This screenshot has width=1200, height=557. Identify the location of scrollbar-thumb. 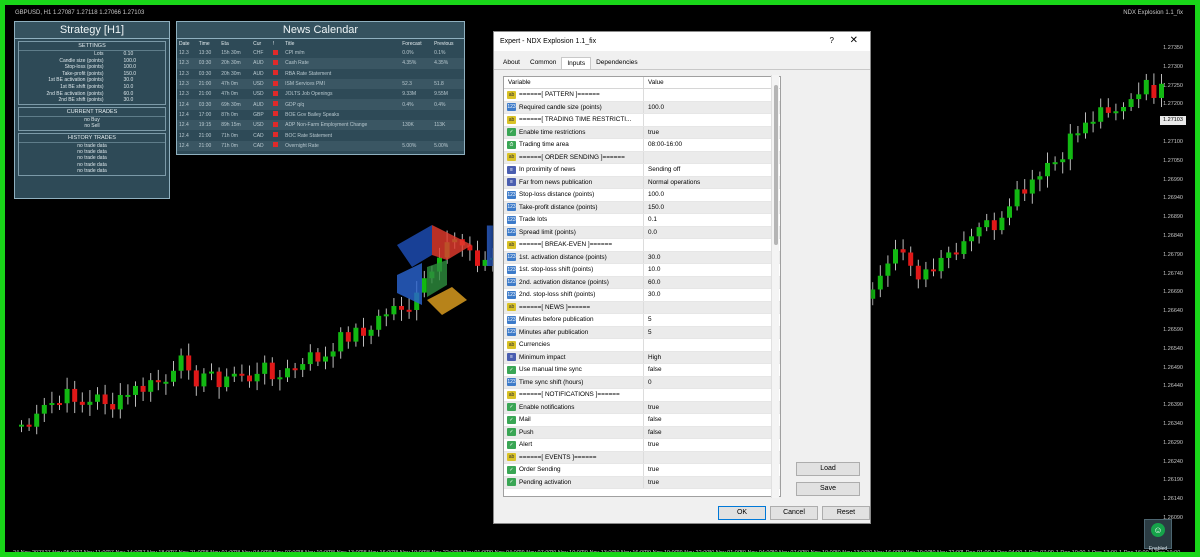
(776, 165).